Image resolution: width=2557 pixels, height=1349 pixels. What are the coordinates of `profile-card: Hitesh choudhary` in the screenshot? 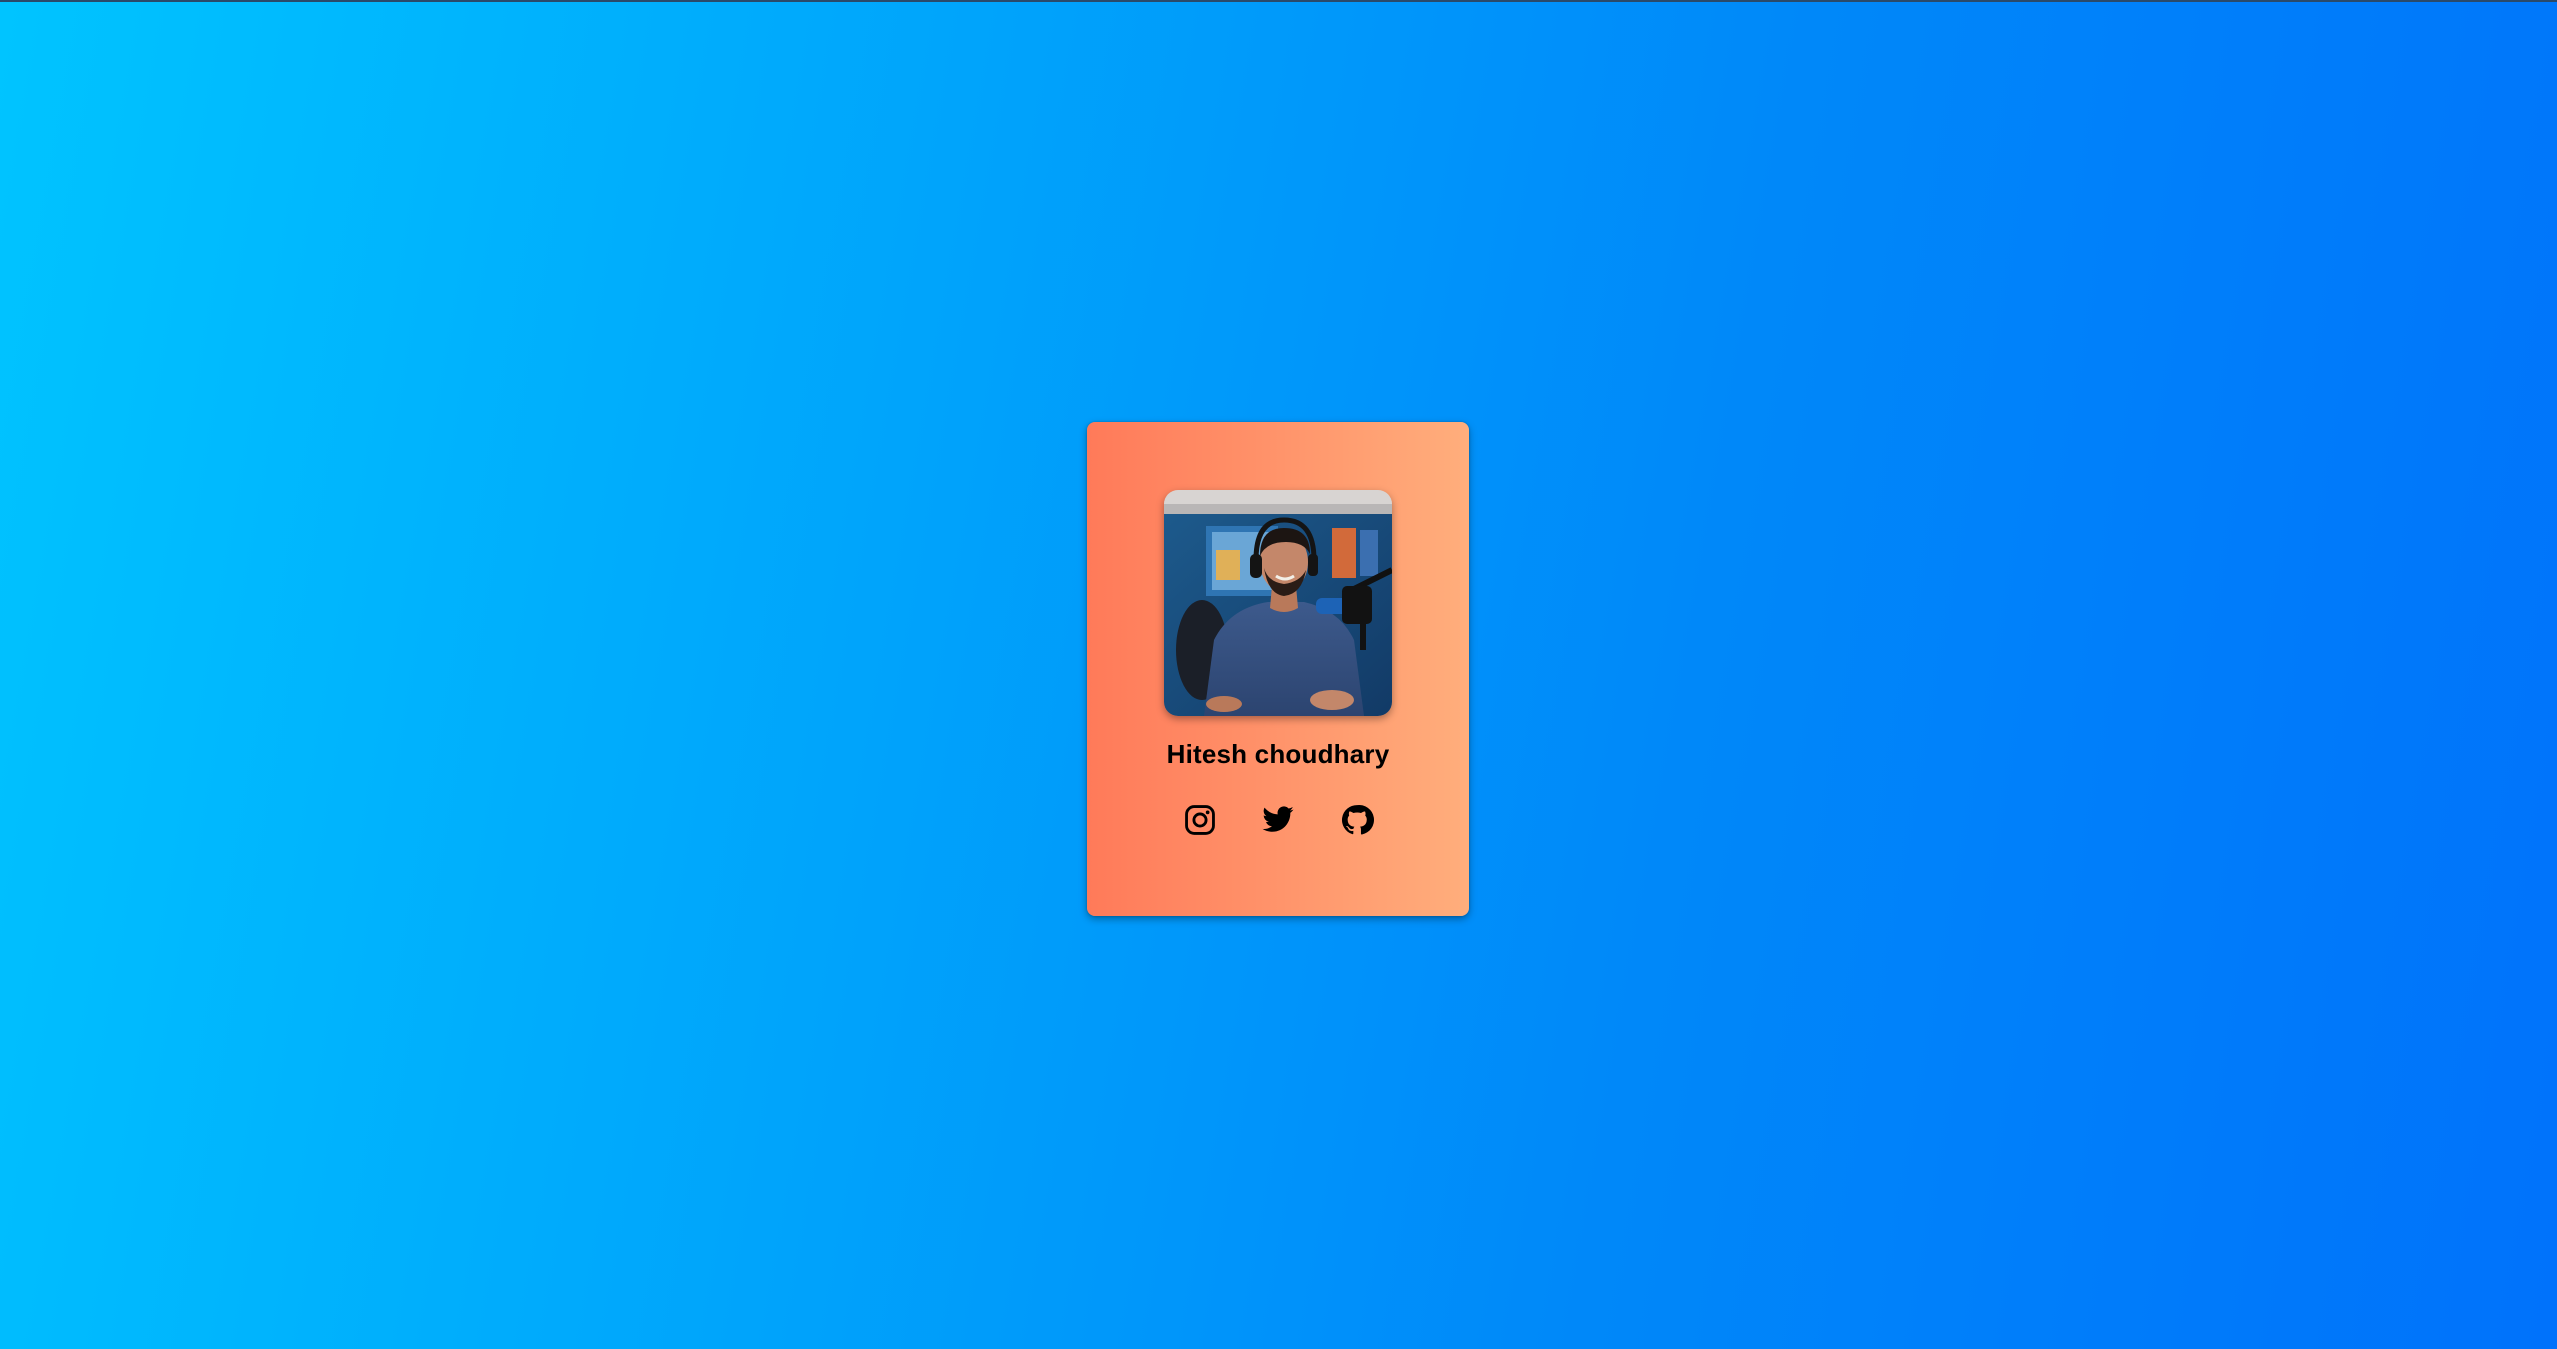 It's located at (1278, 669).